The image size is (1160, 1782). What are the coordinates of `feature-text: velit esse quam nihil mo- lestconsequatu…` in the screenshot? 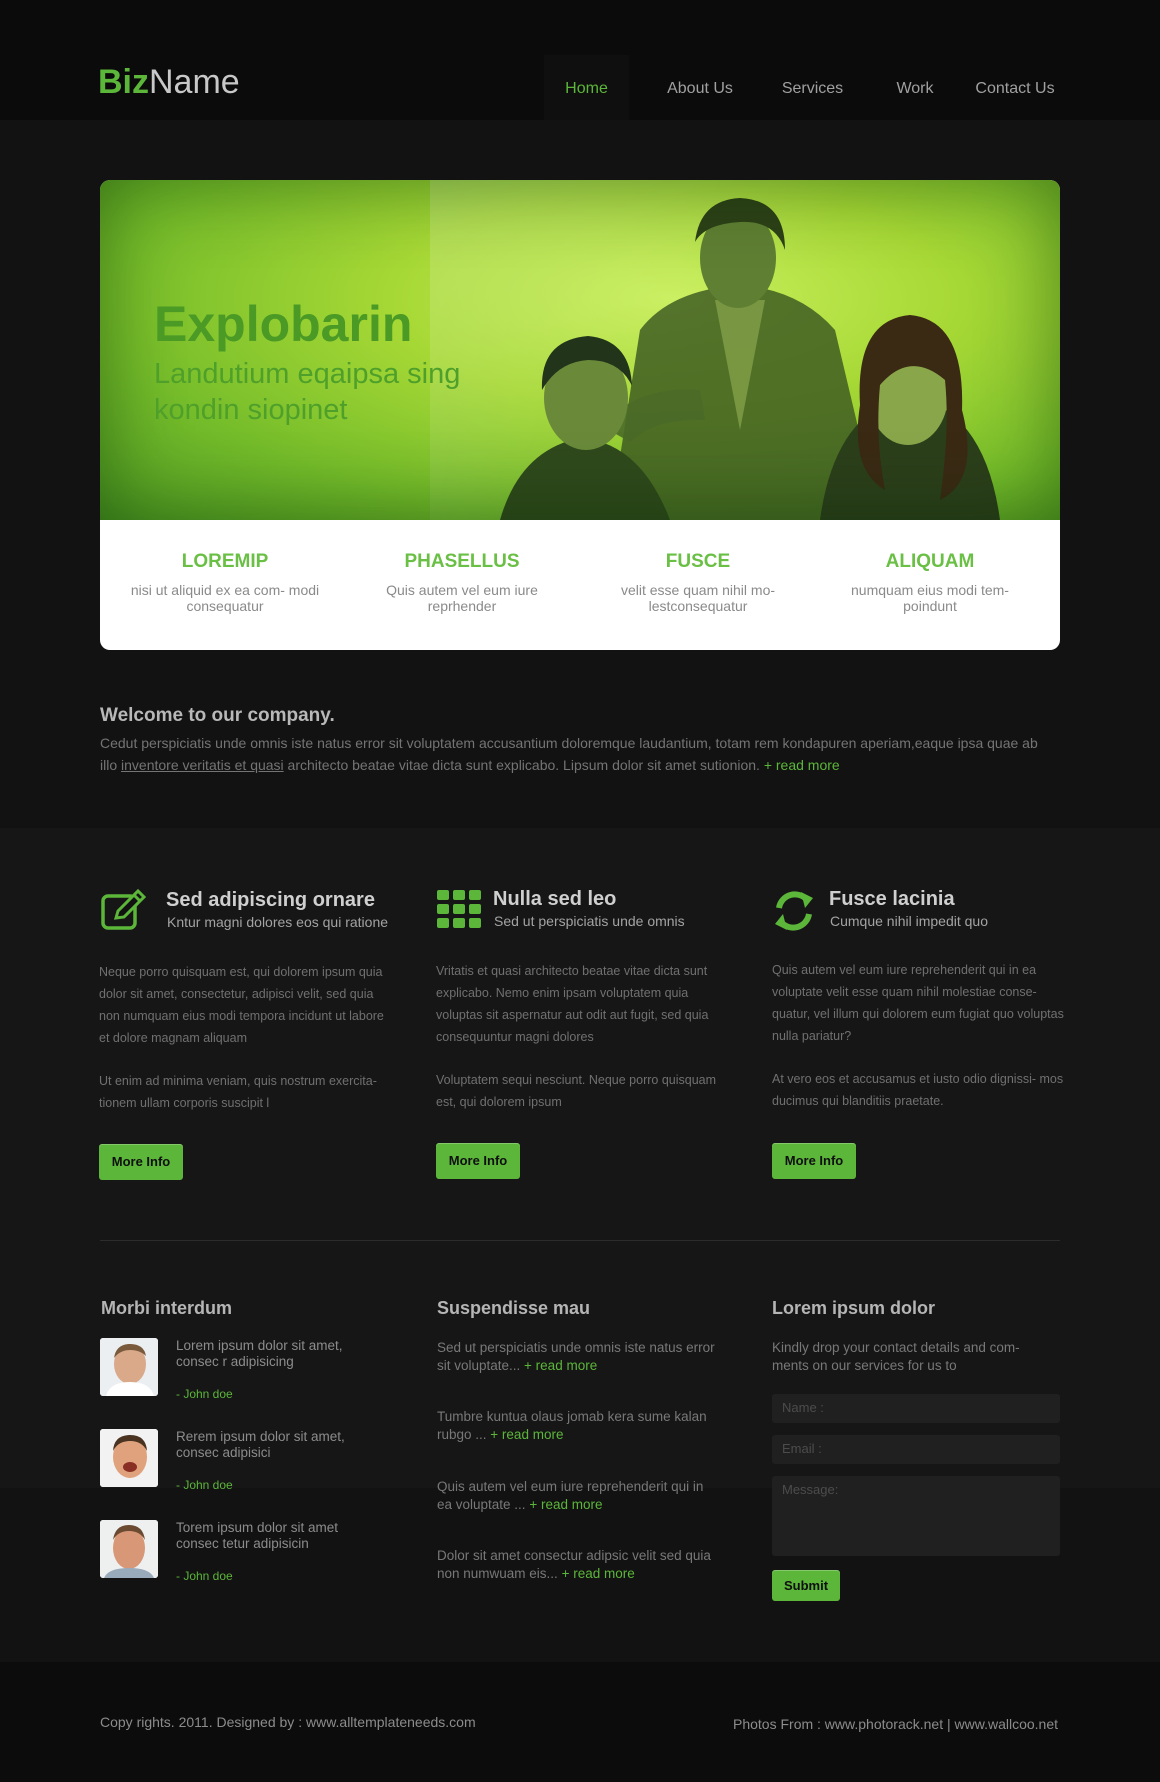 It's located at (698, 598).